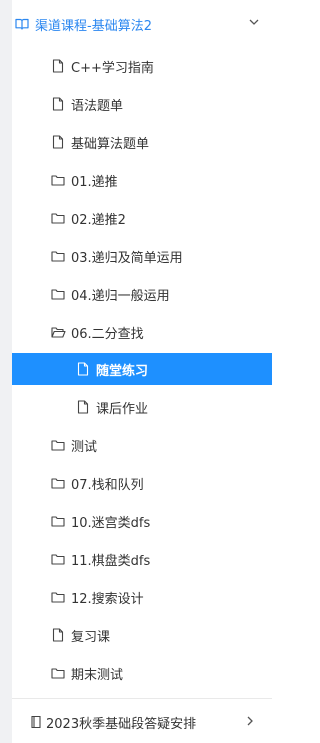  What do you see at coordinates (122, 409) in the screenshot?
I see `tree-item-label: 课后作业` at bounding box center [122, 409].